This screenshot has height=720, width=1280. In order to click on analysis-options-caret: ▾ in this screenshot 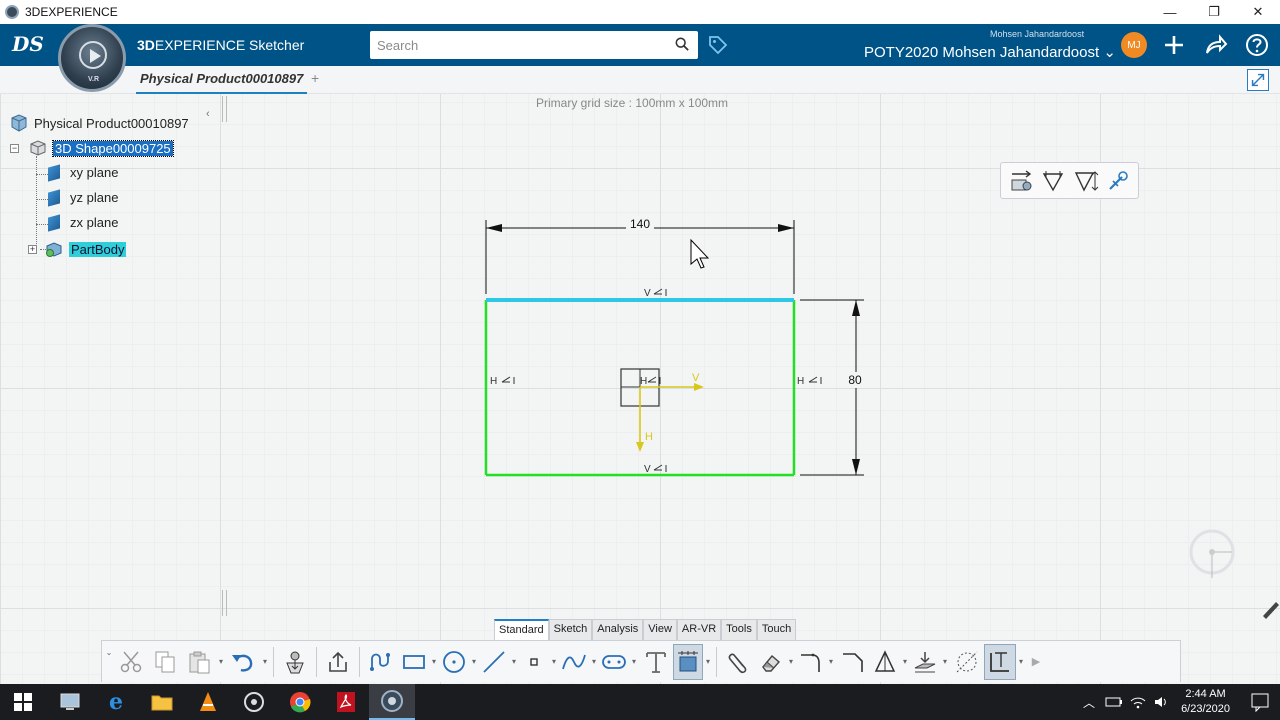, I will do `click(708, 662)`.